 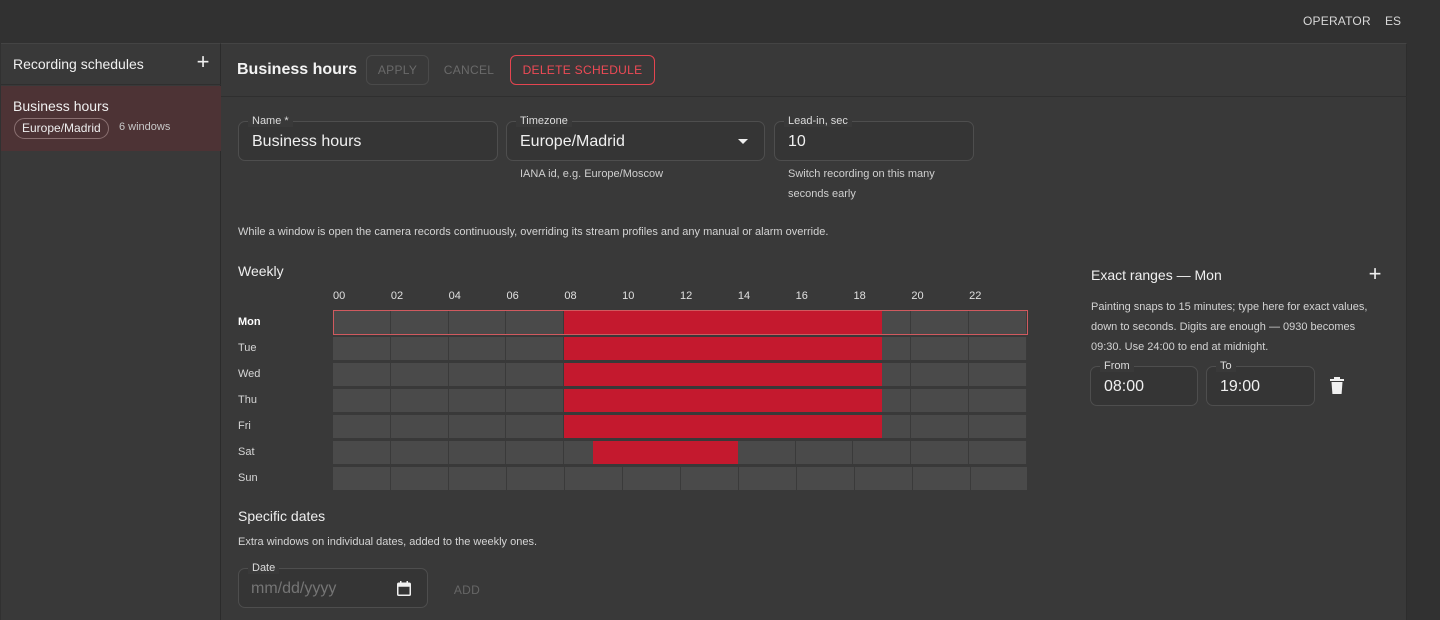 What do you see at coordinates (592, 174) in the screenshot?
I see `timezone-helper: IANA id, e.g. Europe/Moscow` at bounding box center [592, 174].